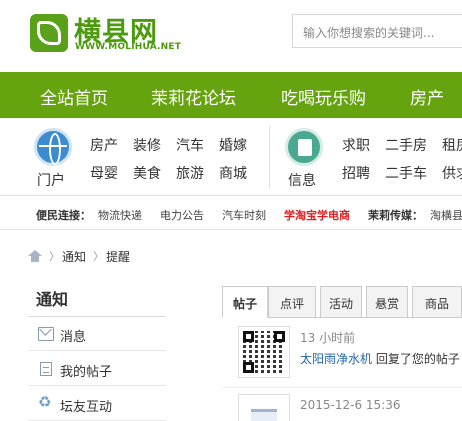  Describe the element at coordinates (437, 302) in the screenshot. I see `tab-goods: 商品` at that location.